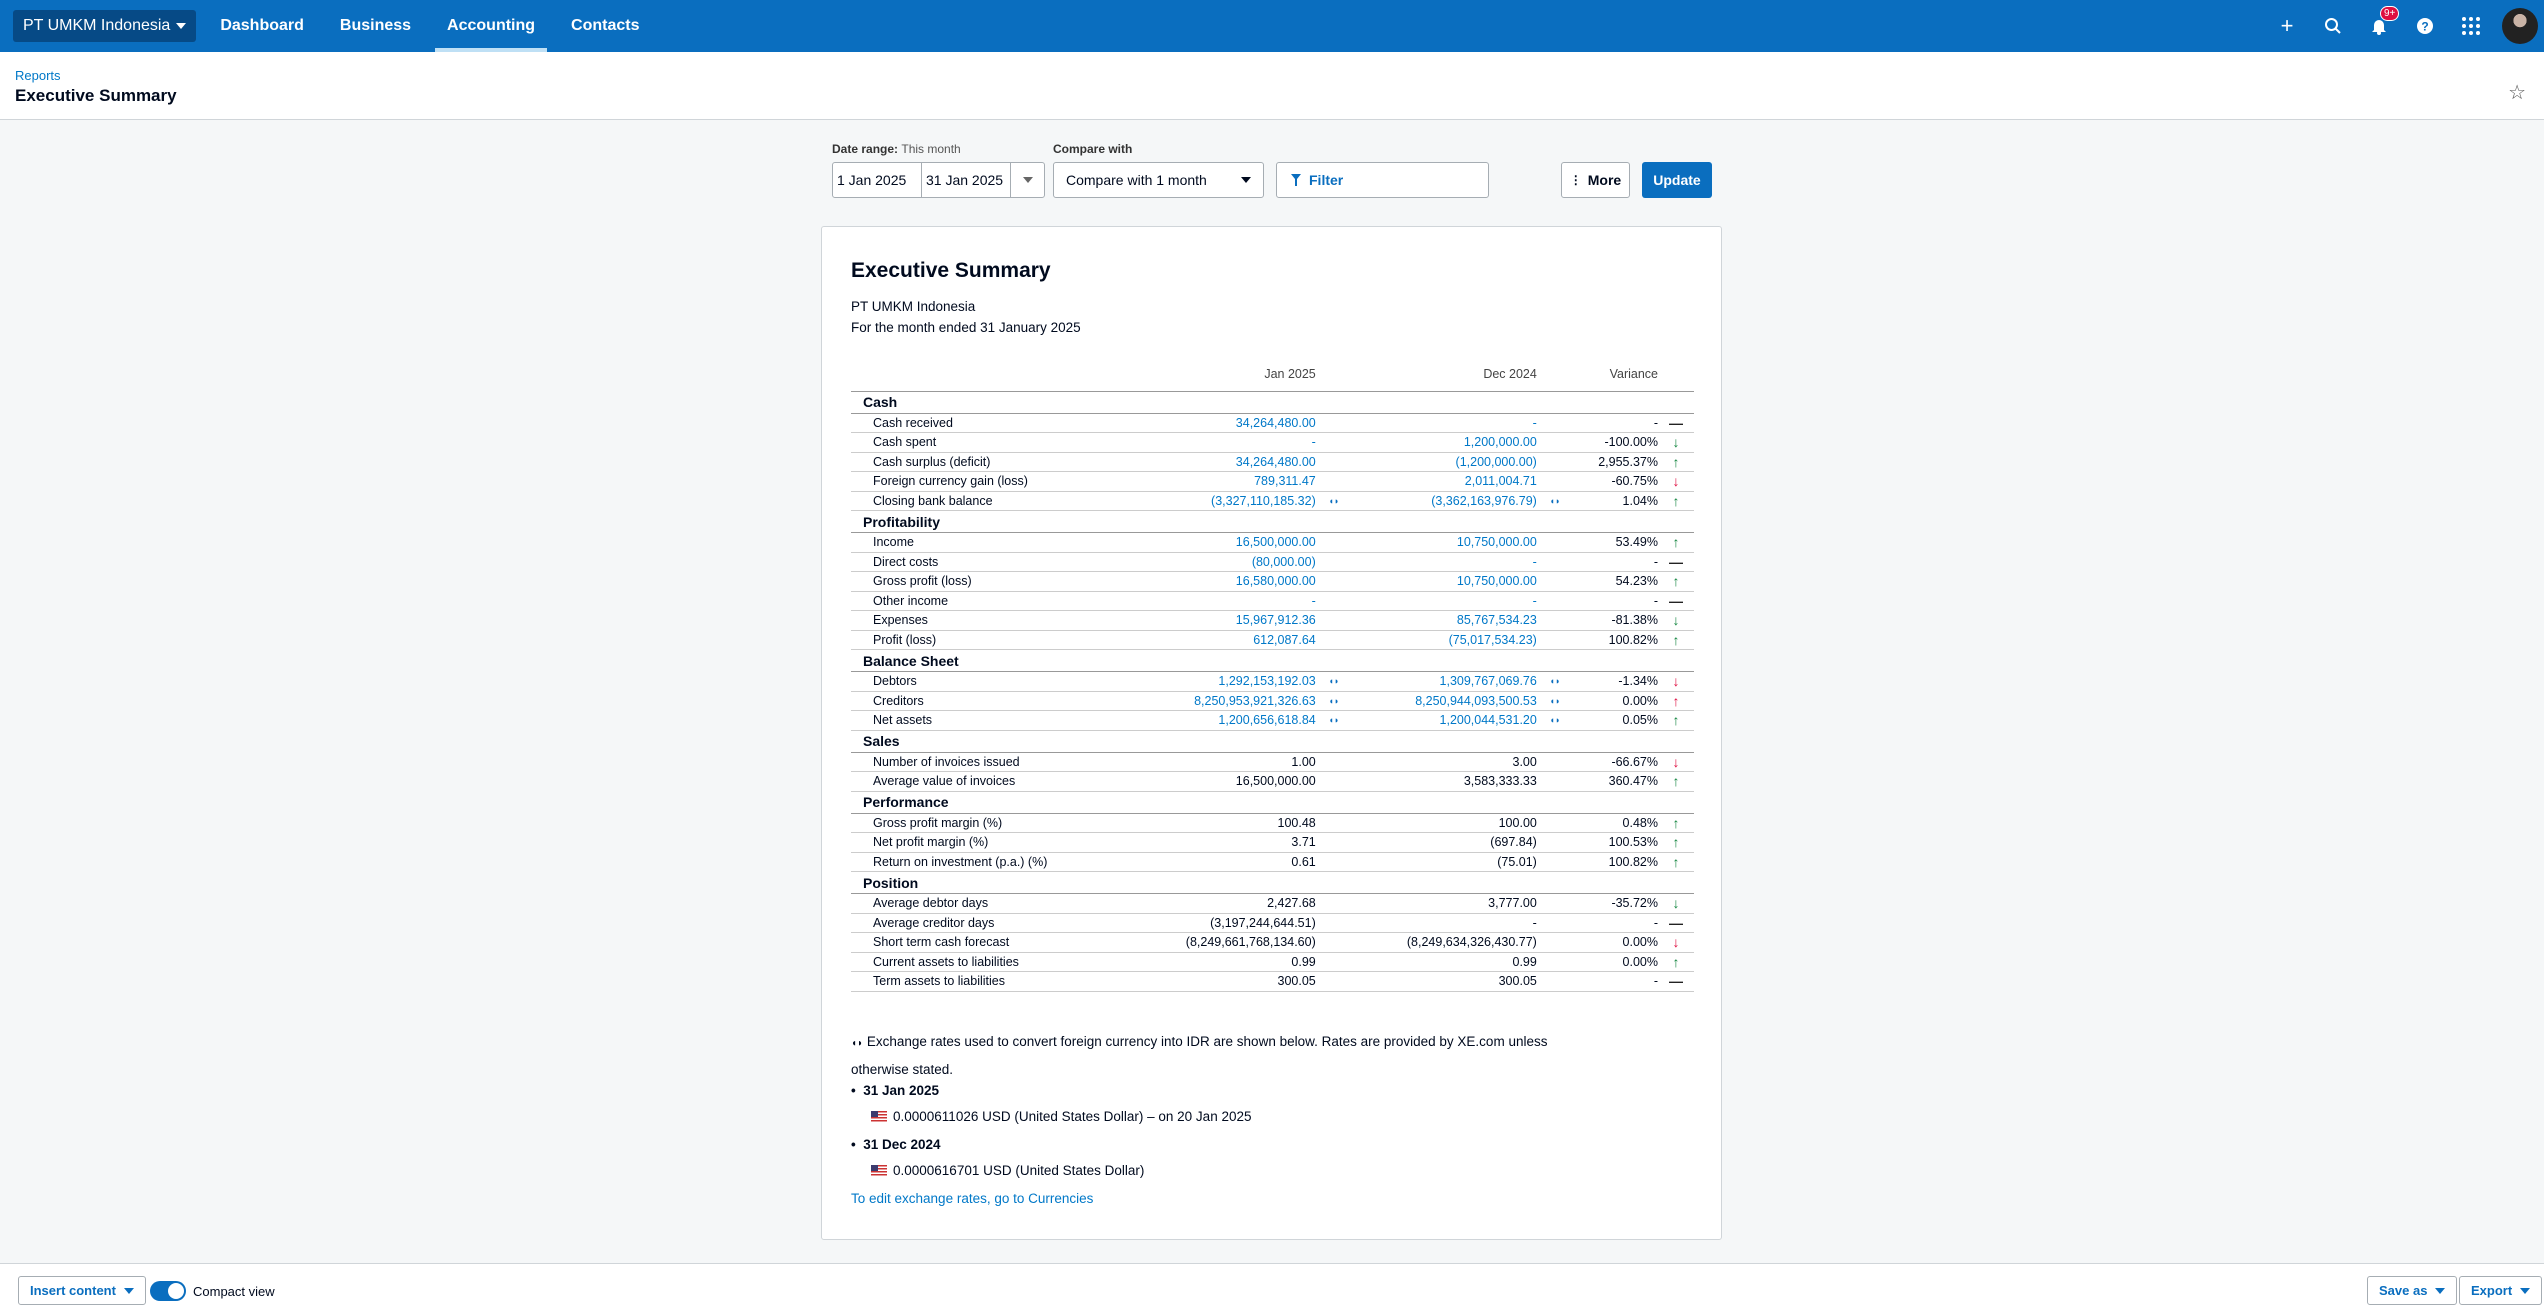 Image resolution: width=2544 pixels, height=1316 pixels. Describe the element at coordinates (1272, 882) in the screenshot. I see `section-position: Position` at that location.